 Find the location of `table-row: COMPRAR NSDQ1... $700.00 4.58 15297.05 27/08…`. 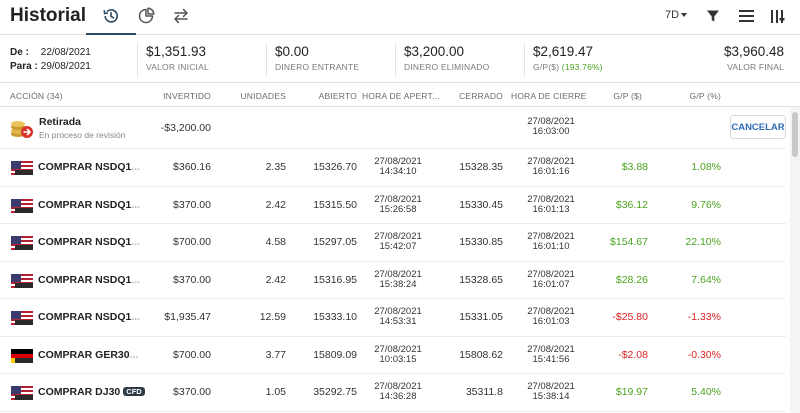

table-row: COMPRAR NSDQ1... $700.00 4.58 15297.05 27/08… is located at coordinates (393, 243).